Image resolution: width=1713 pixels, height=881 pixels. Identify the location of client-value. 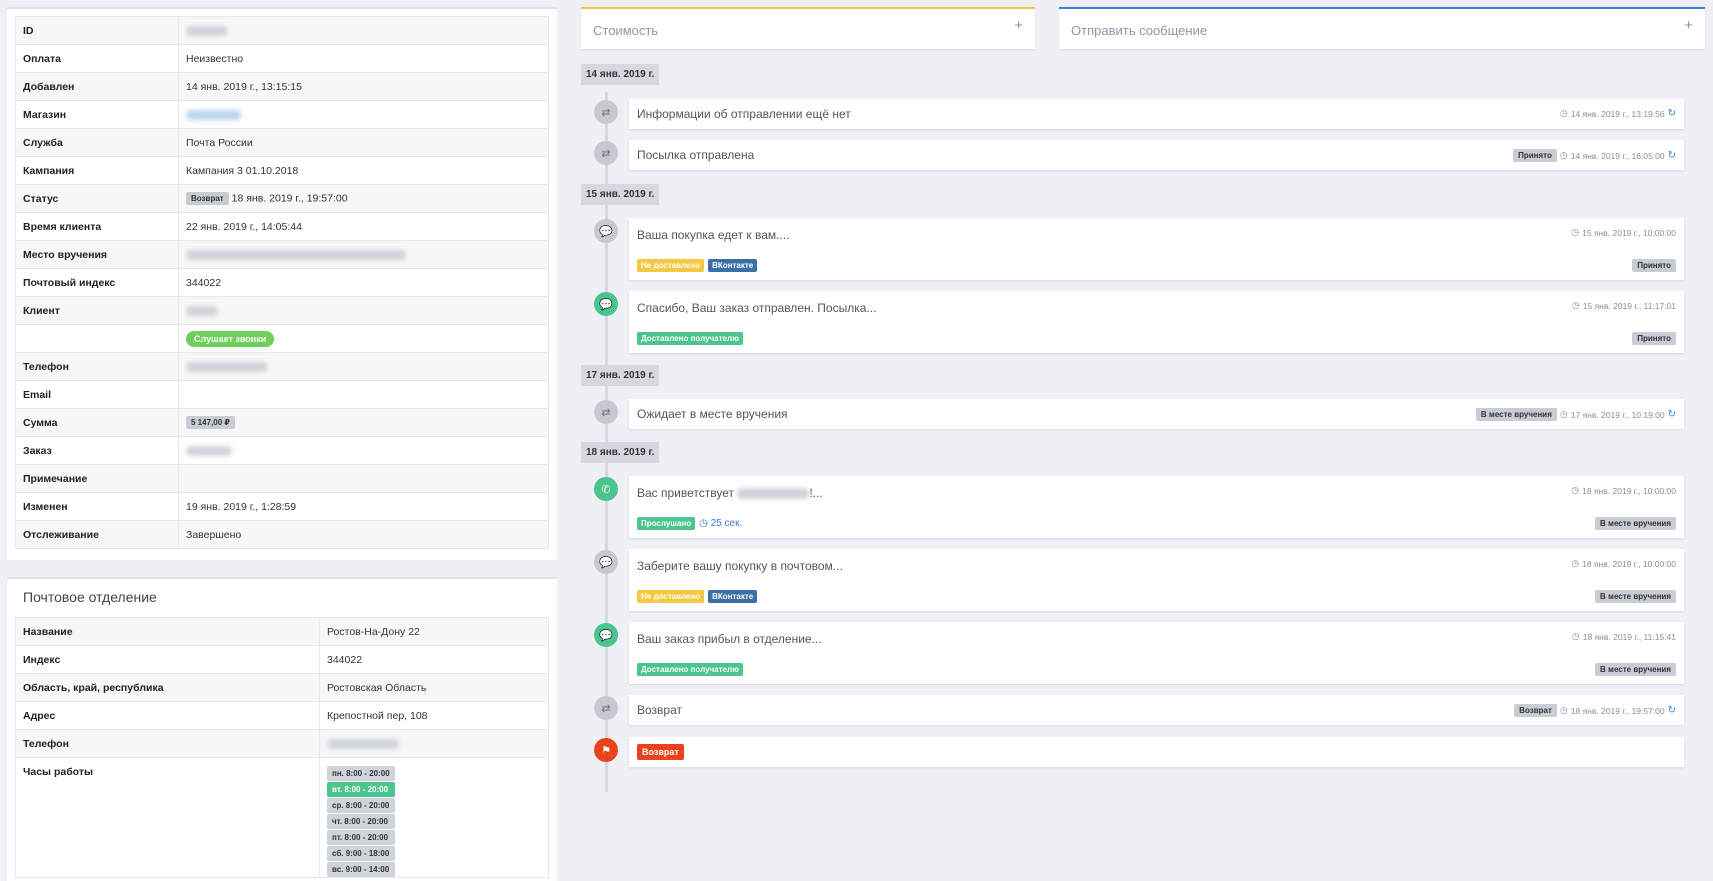
(363, 310).